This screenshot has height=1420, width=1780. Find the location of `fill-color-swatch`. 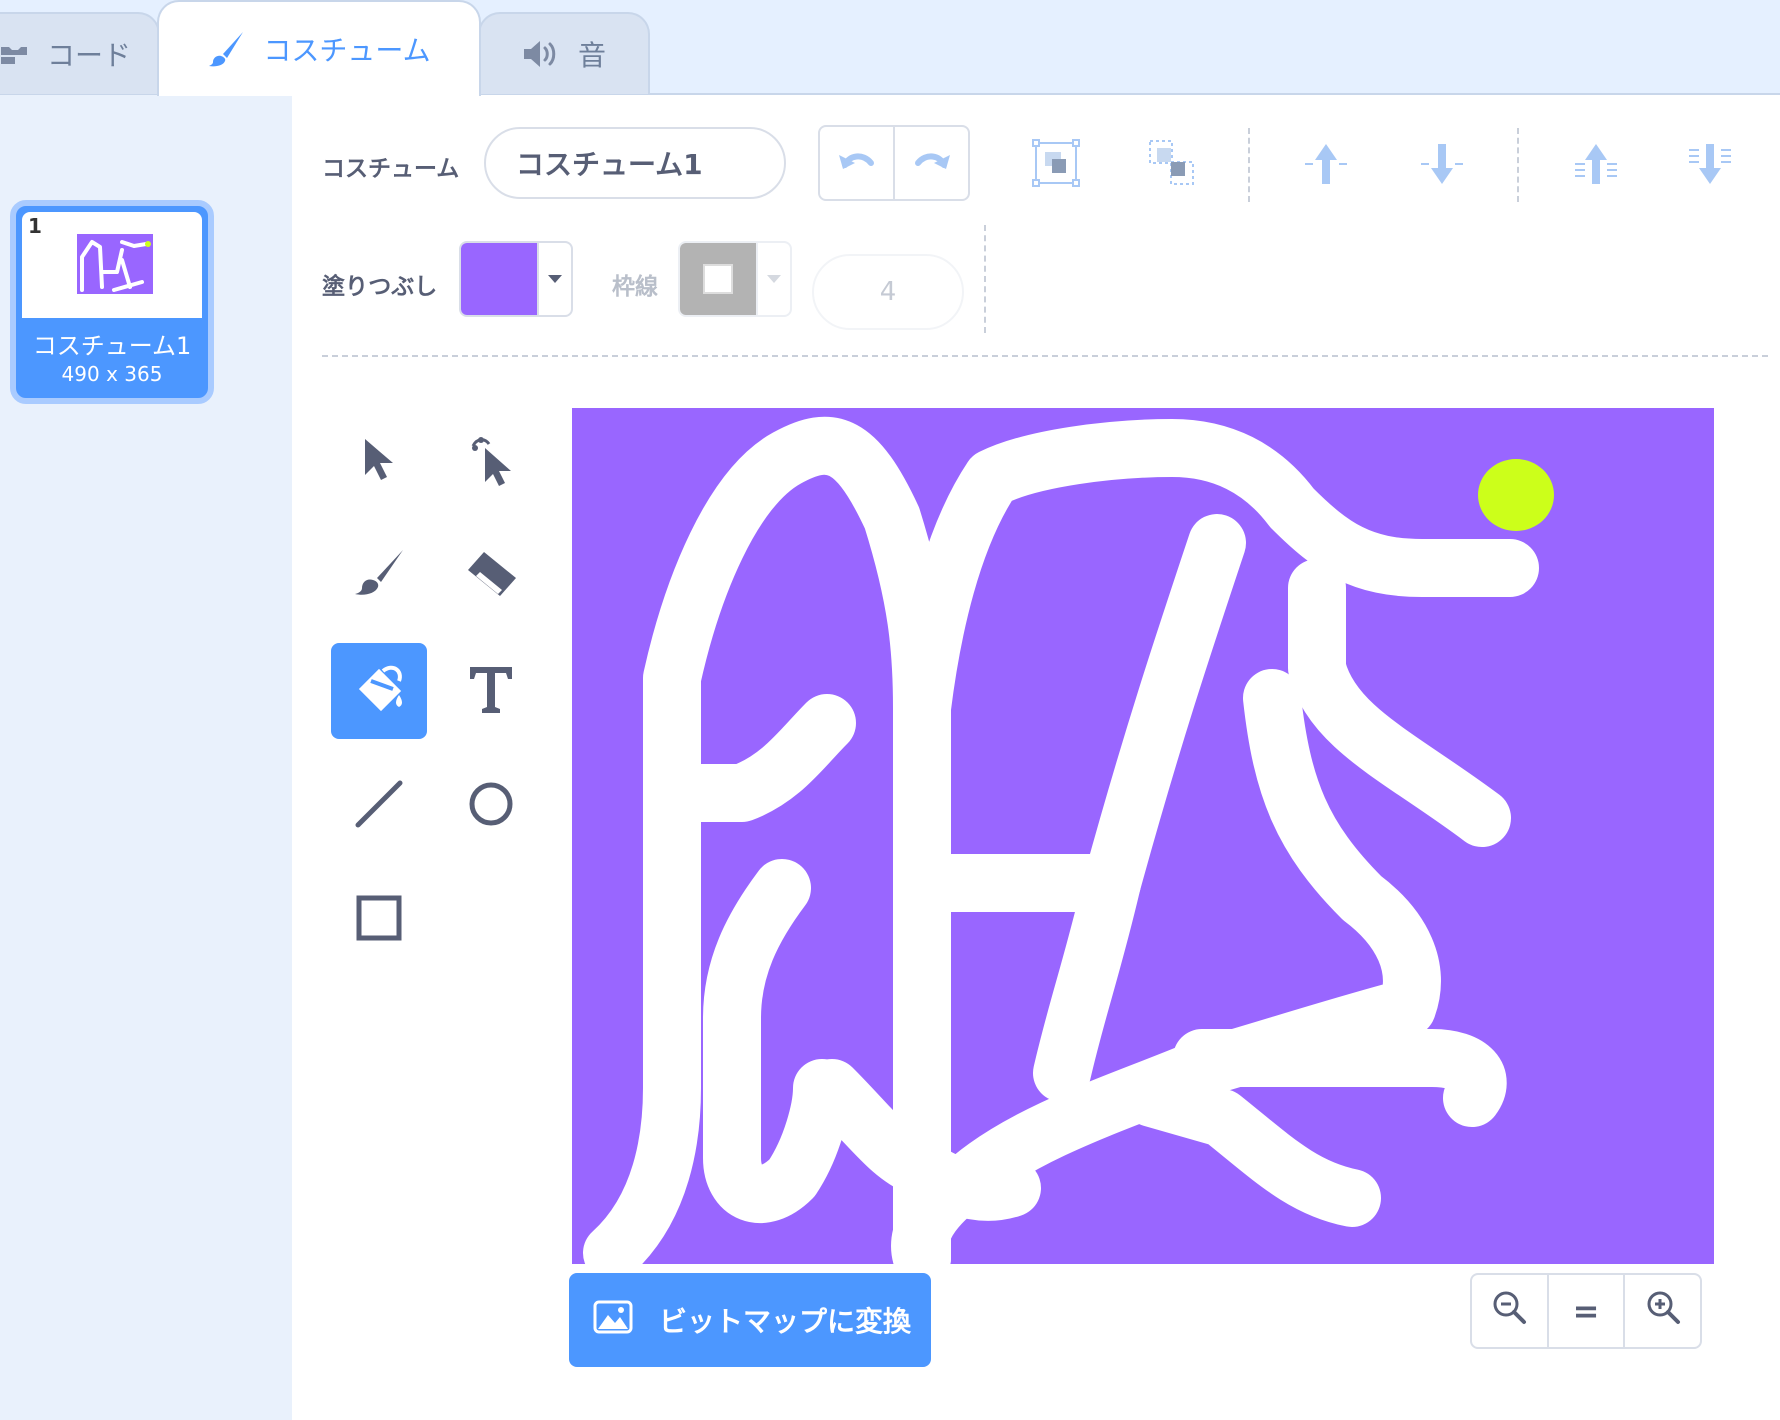

fill-color-swatch is located at coordinates (499, 279).